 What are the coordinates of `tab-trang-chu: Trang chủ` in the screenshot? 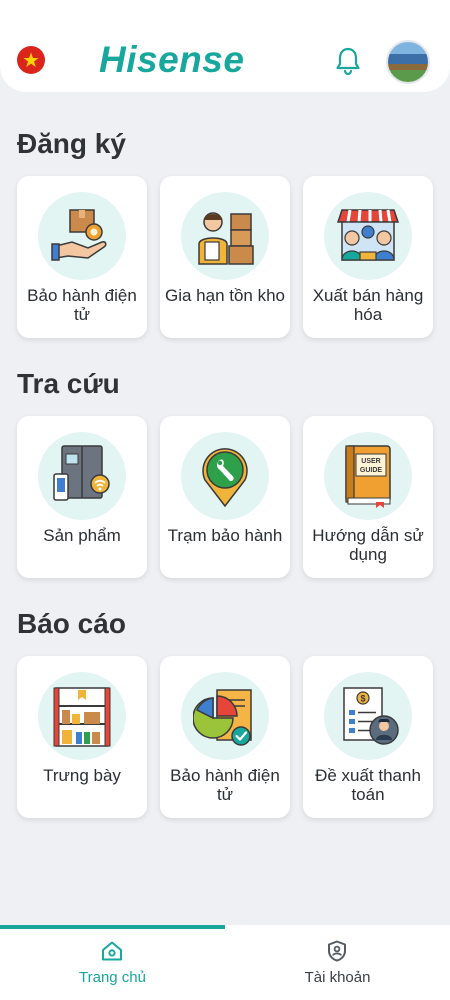 It's located at (112, 962).